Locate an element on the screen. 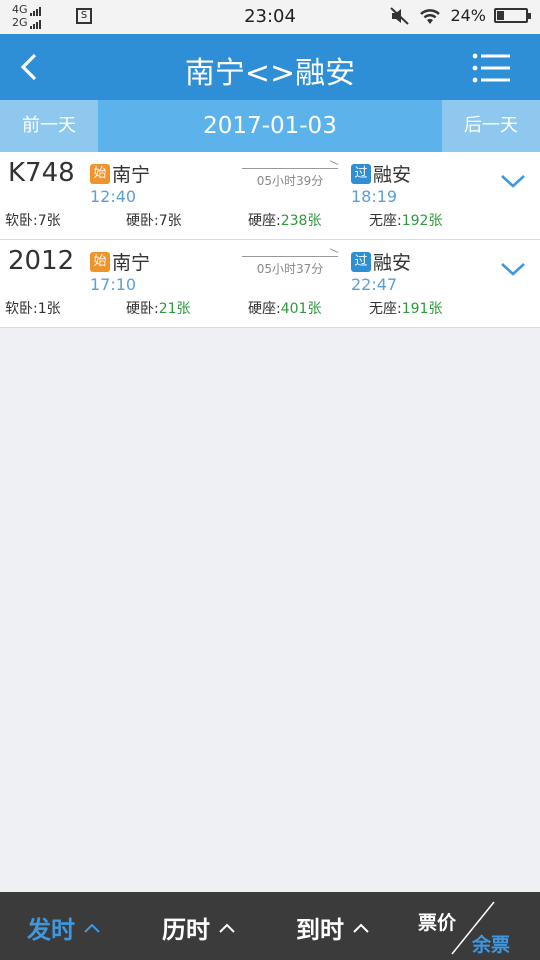 This screenshot has height=960, width=540. duration: 05小时39分 is located at coordinates (290, 178).